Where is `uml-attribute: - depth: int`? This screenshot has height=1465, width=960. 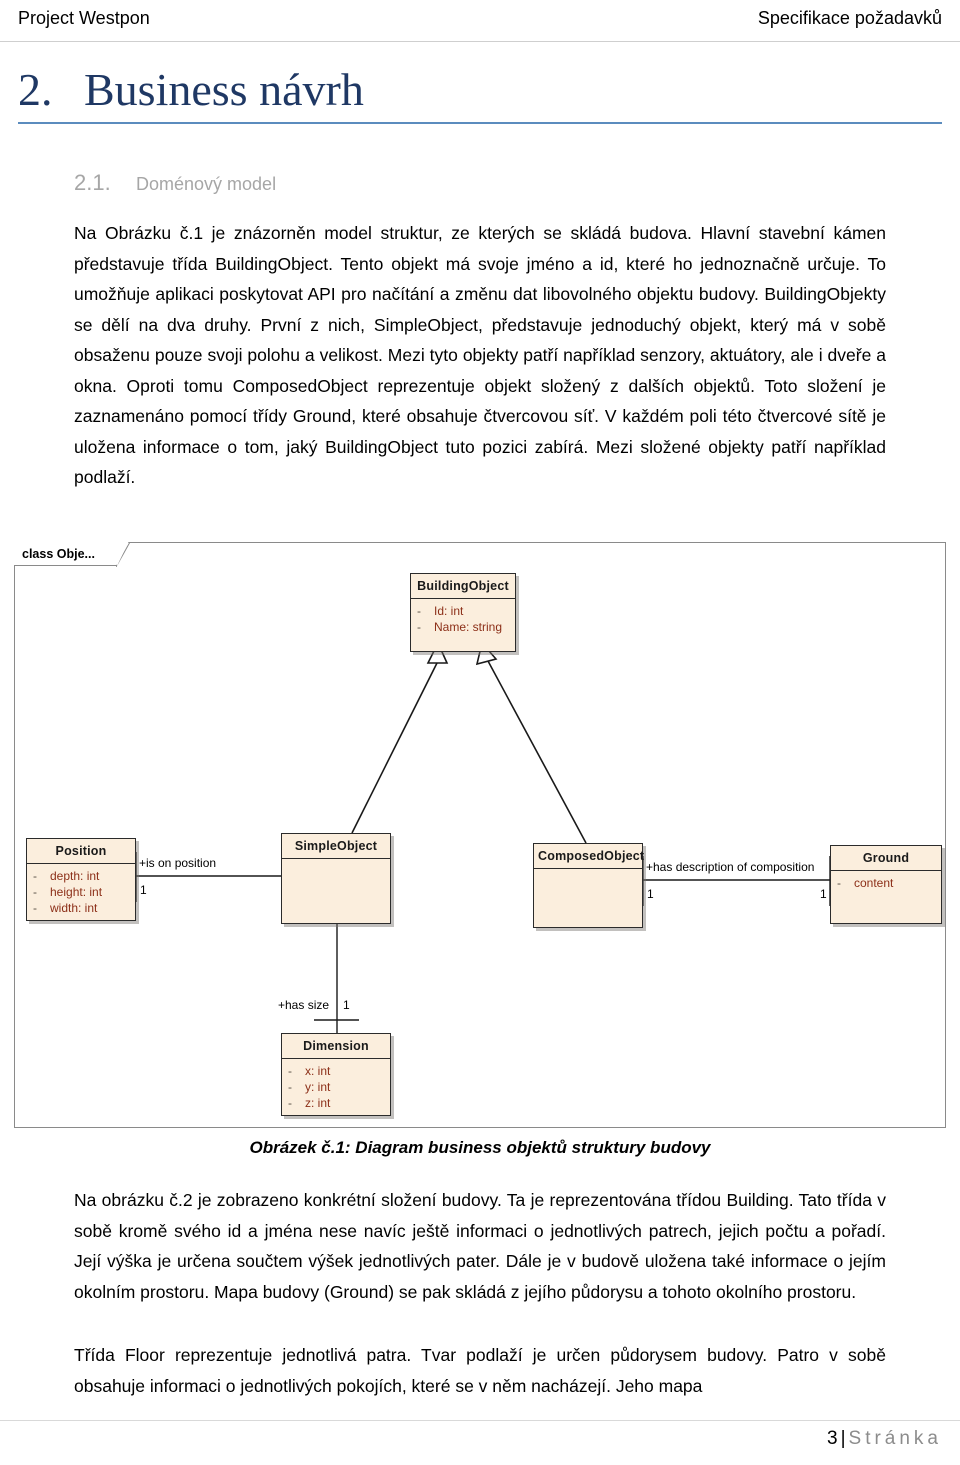
uml-attribute: - depth: int is located at coordinates (82, 876).